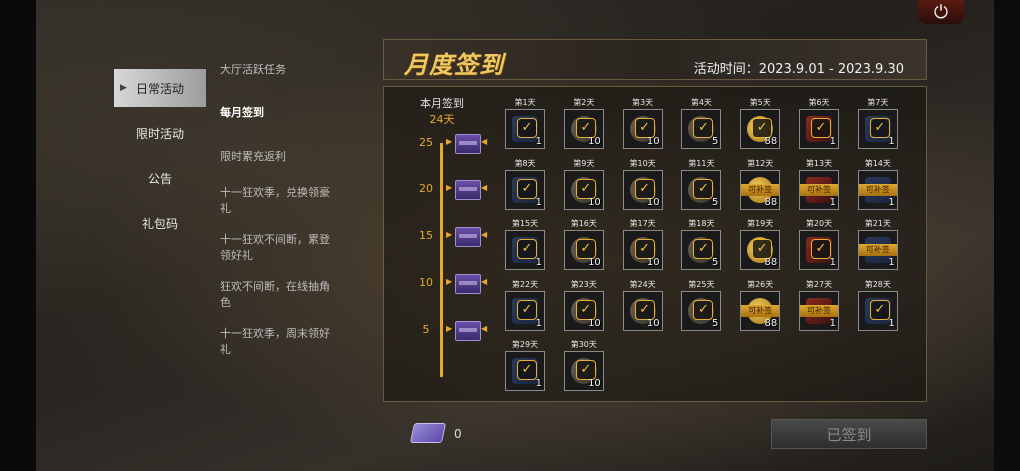 This screenshot has width=1020, height=471. What do you see at coordinates (453, 284) in the screenshot?
I see `milestone-10: 10 ▶ ◀` at bounding box center [453, 284].